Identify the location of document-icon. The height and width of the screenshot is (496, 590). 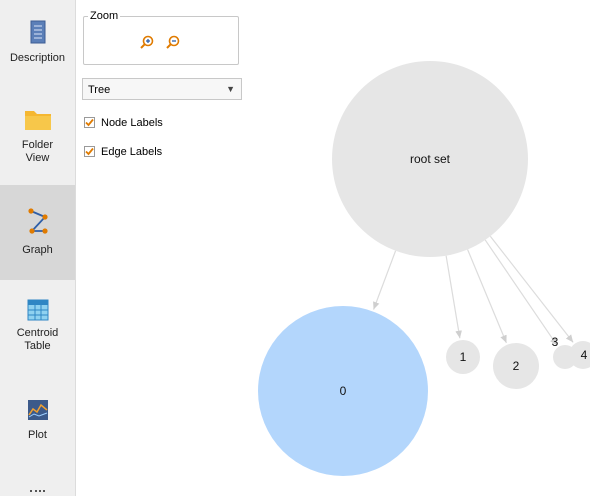
(37, 32).